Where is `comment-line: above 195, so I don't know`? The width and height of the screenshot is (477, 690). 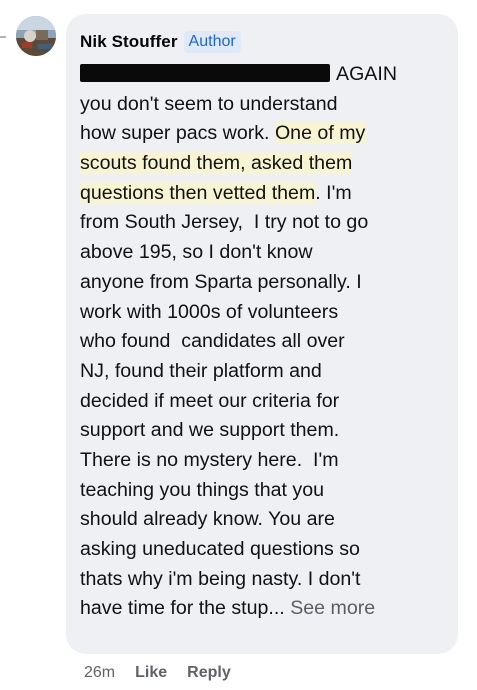 comment-line: above 195, so I don't know is located at coordinates (262, 253).